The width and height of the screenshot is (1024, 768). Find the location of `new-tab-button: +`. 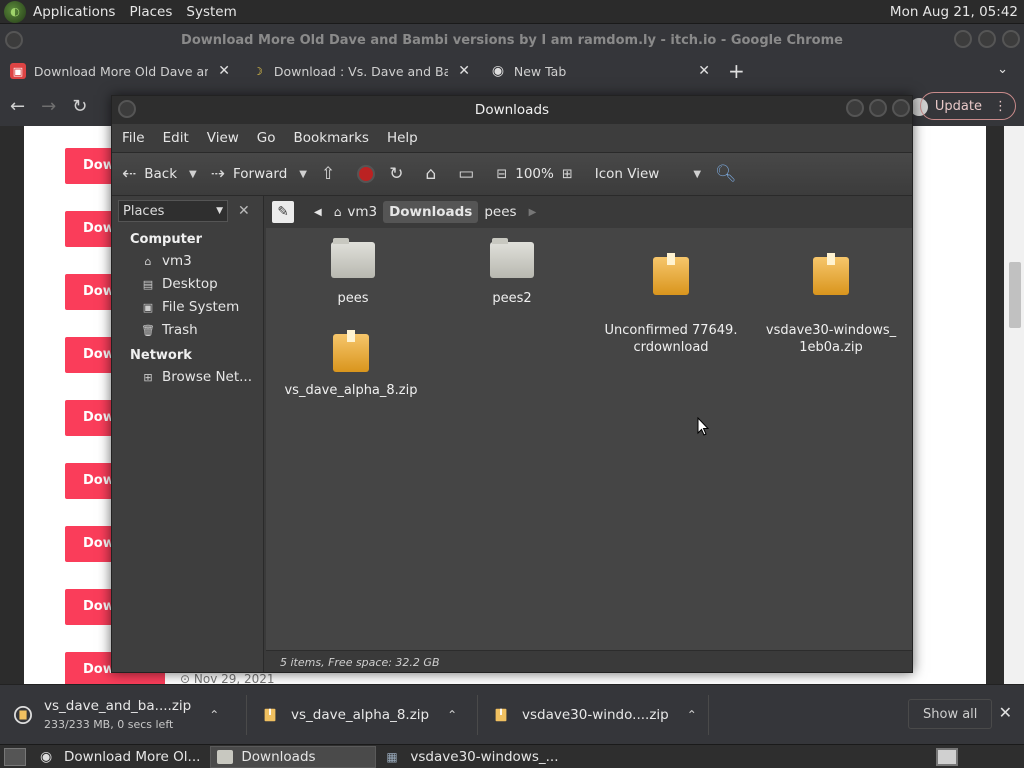

new-tab-button: + is located at coordinates (736, 71).